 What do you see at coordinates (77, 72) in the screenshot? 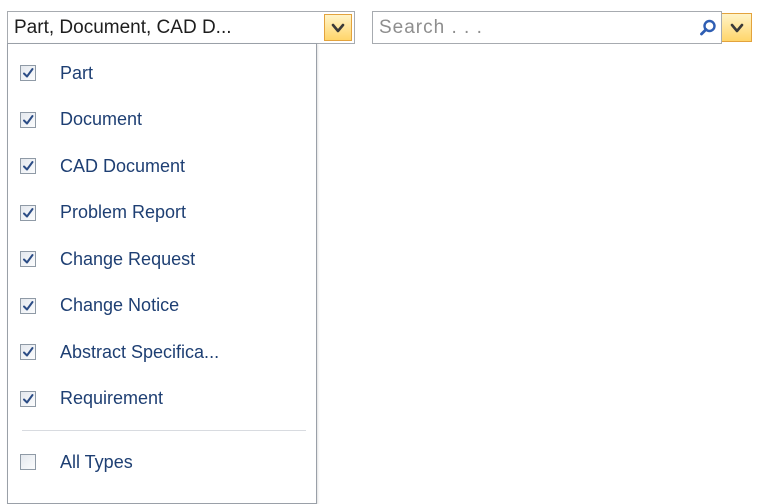
I see `type-option-label: Part` at bounding box center [77, 72].